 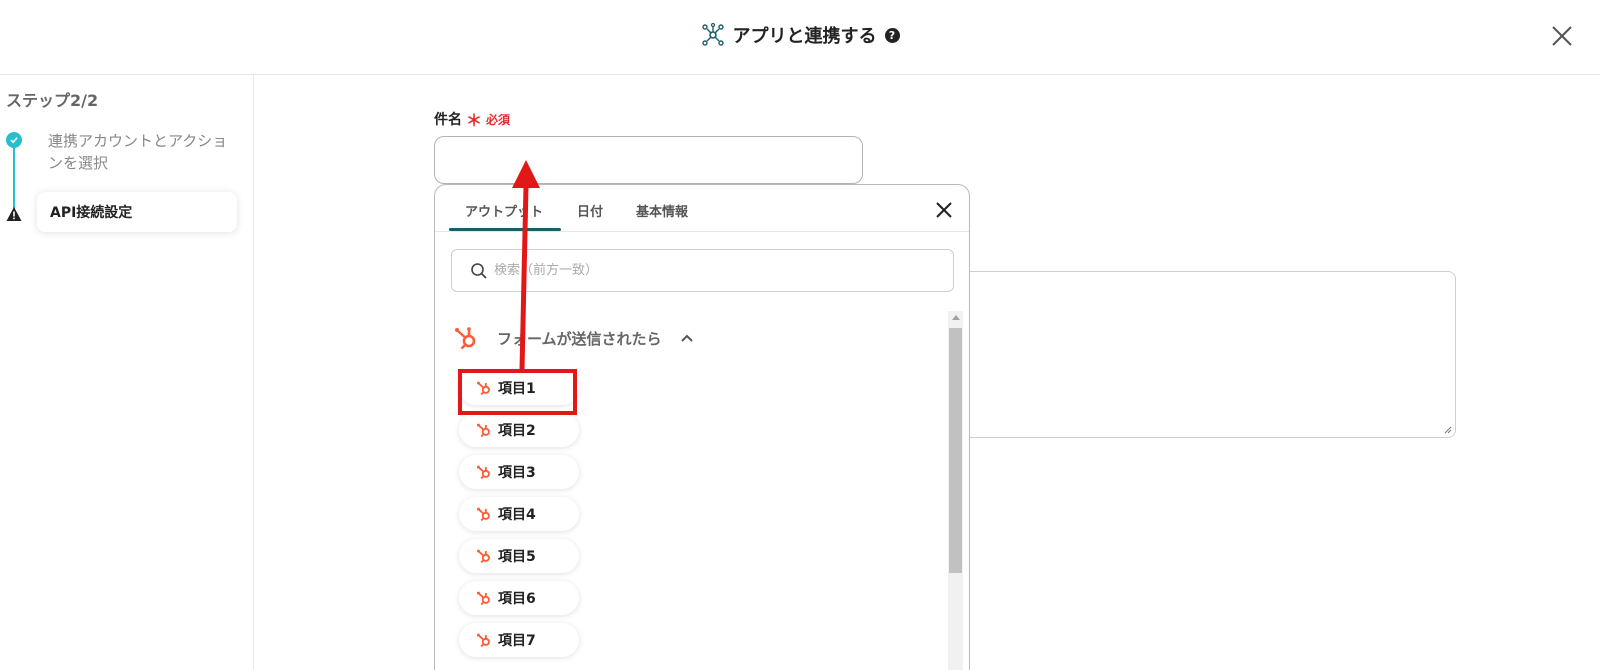 I want to click on tab-date: 日付, so click(x=590, y=210).